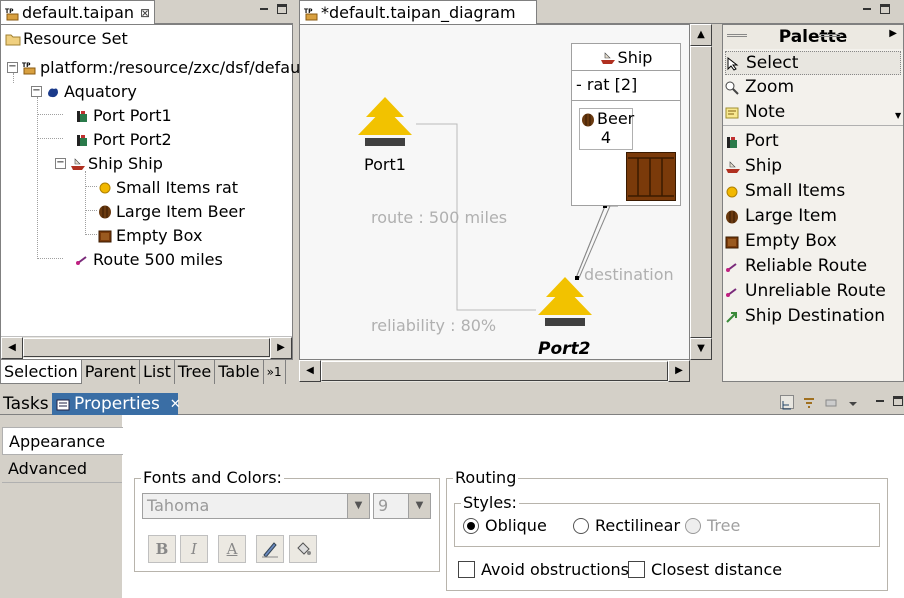 This screenshot has height=598, width=904. I want to click on avoid-obstructions-option: Avoid obstructions, so click(543, 569).